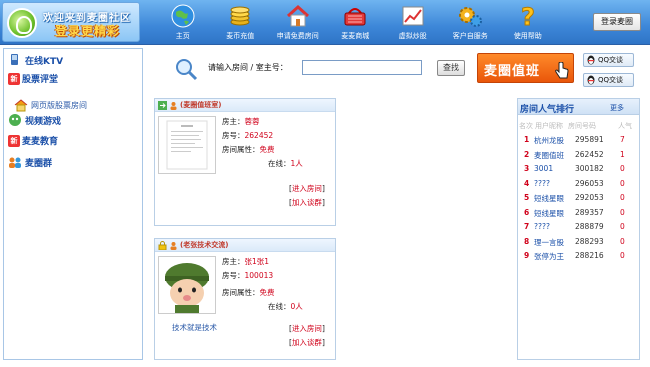 The image size is (650, 367). Describe the element at coordinates (173, 105) in the screenshot. I see `user-icon` at that location.